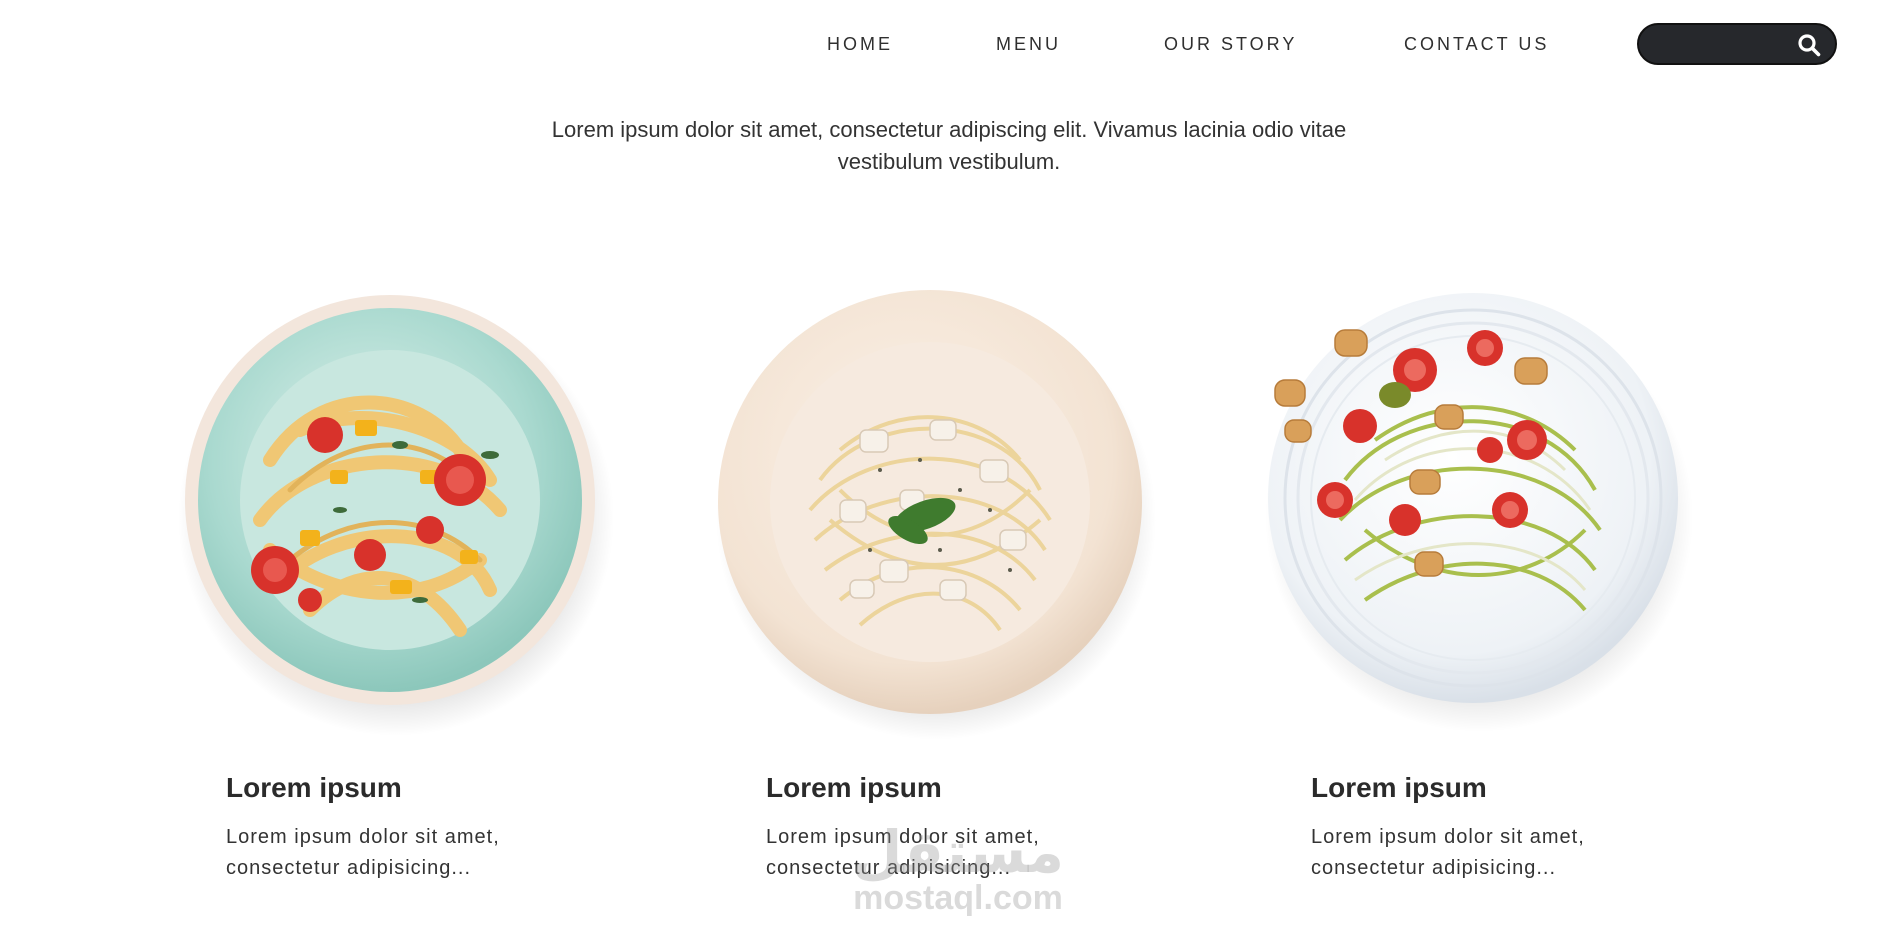 The image size is (1898, 942). What do you see at coordinates (1476, 44) in the screenshot?
I see `nav-contact-us-link: CONTACT US` at bounding box center [1476, 44].